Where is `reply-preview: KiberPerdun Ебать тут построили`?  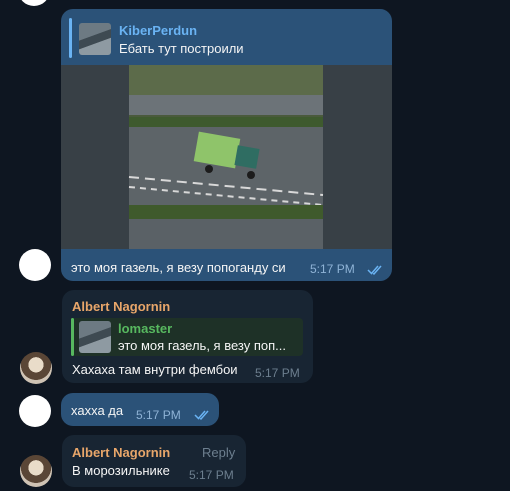
reply-preview: KiberPerdun Ебать тут построили is located at coordinates (226, 38).